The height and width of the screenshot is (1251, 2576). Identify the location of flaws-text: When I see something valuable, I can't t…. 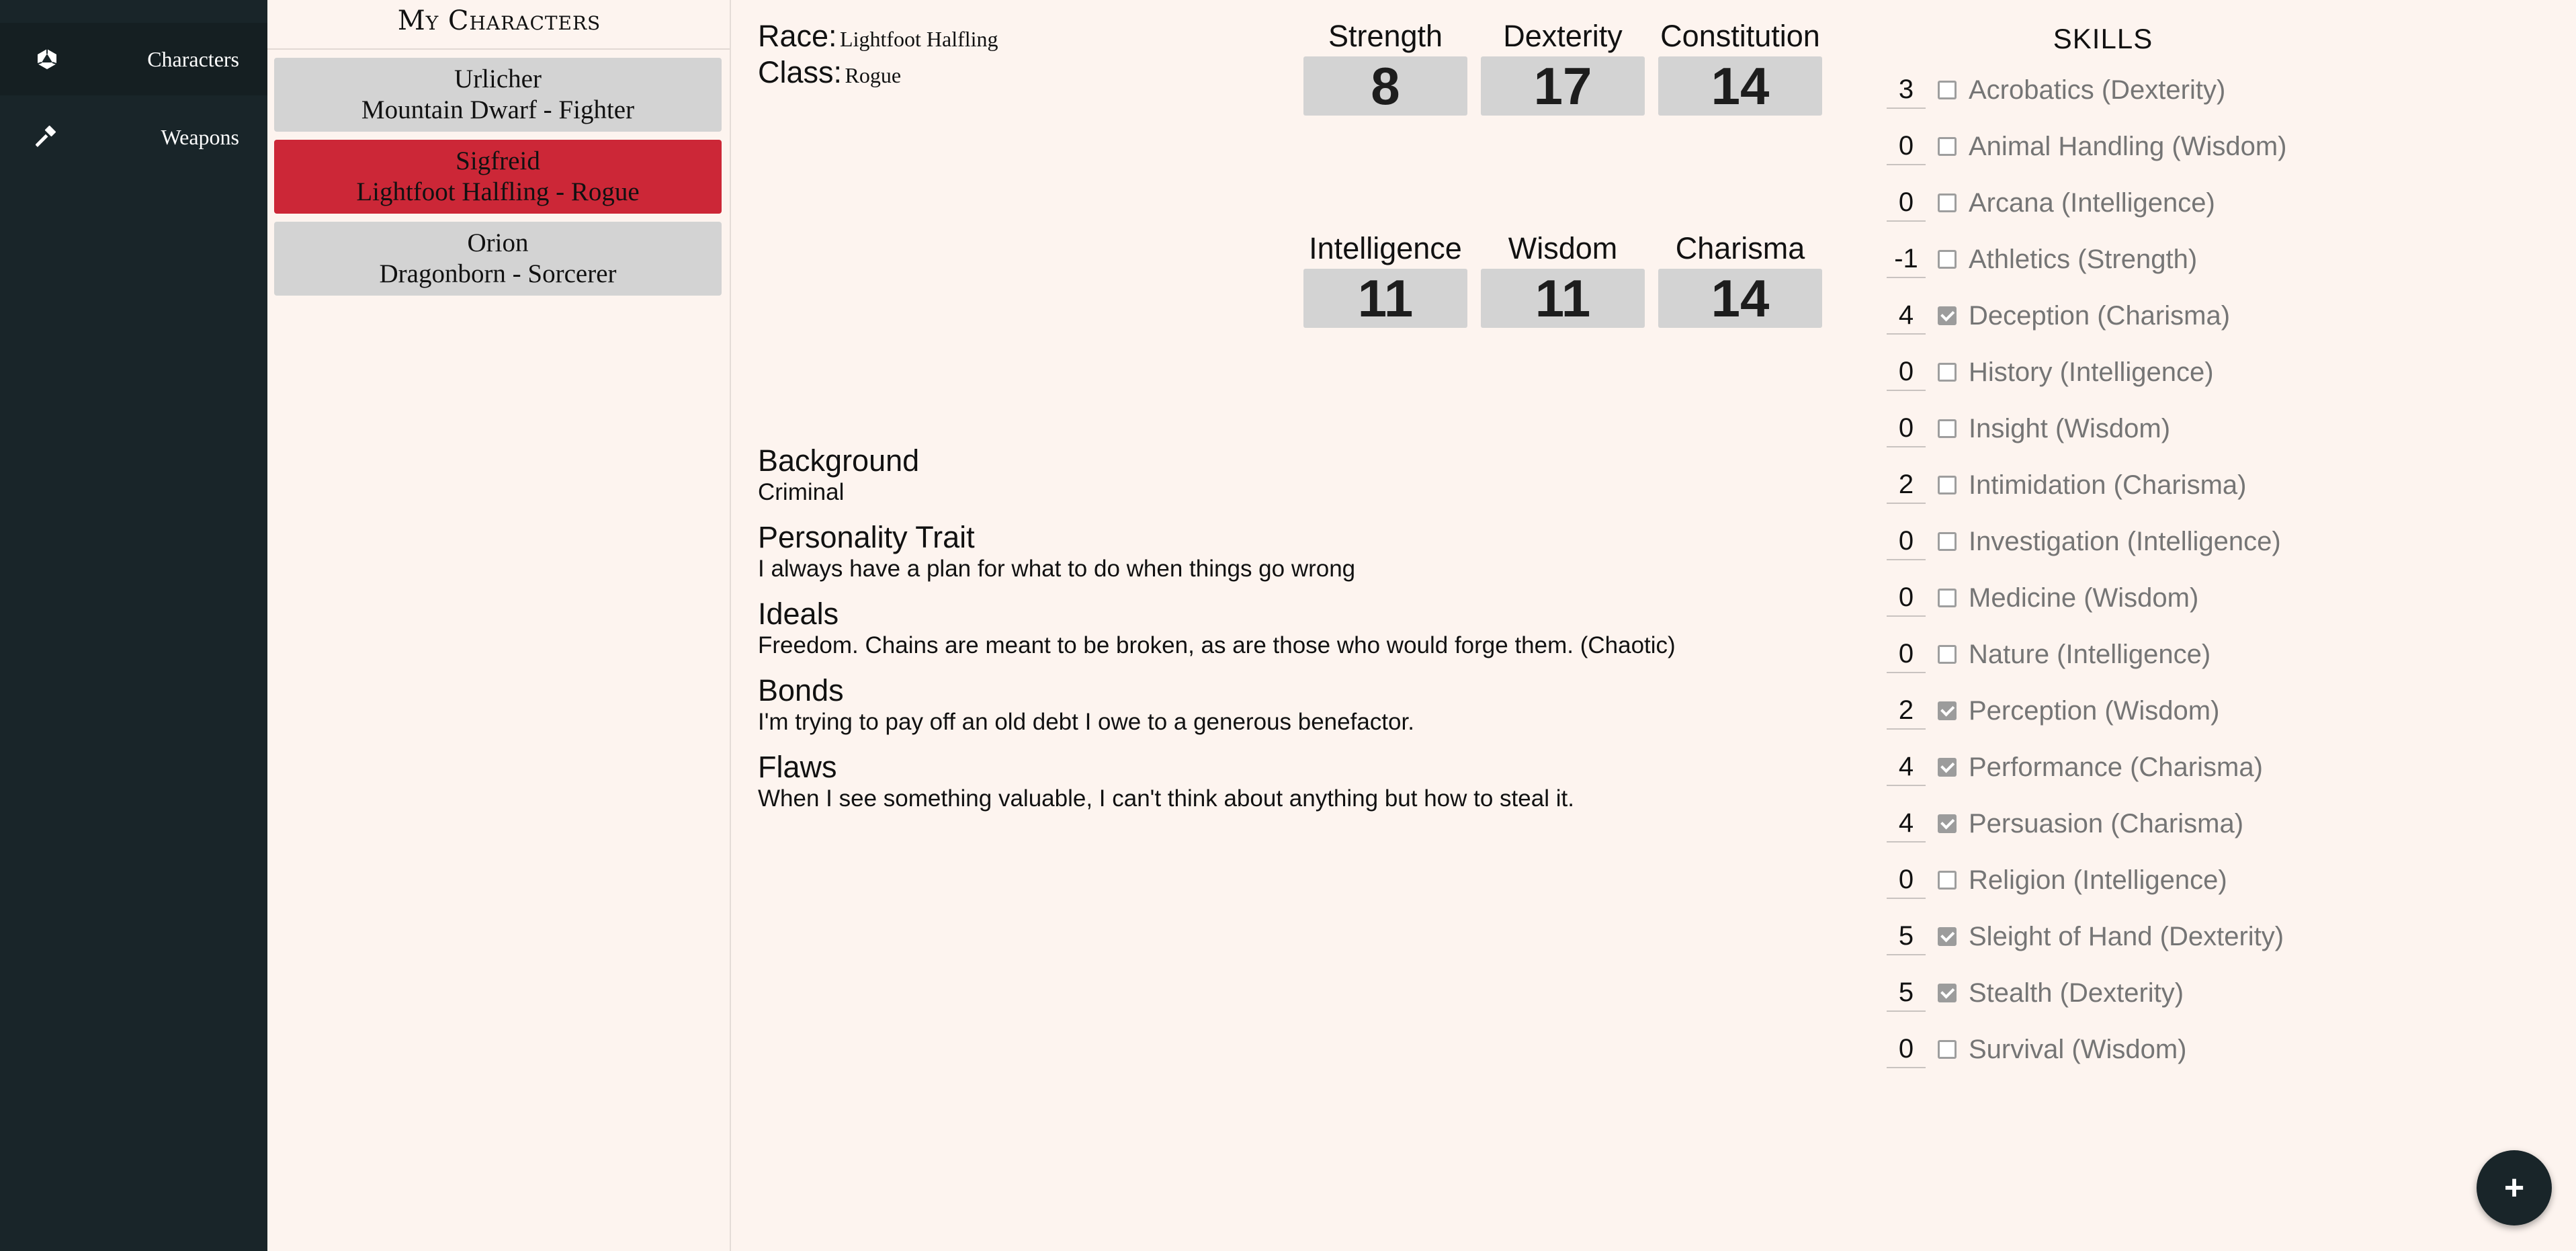
(1166, 798).